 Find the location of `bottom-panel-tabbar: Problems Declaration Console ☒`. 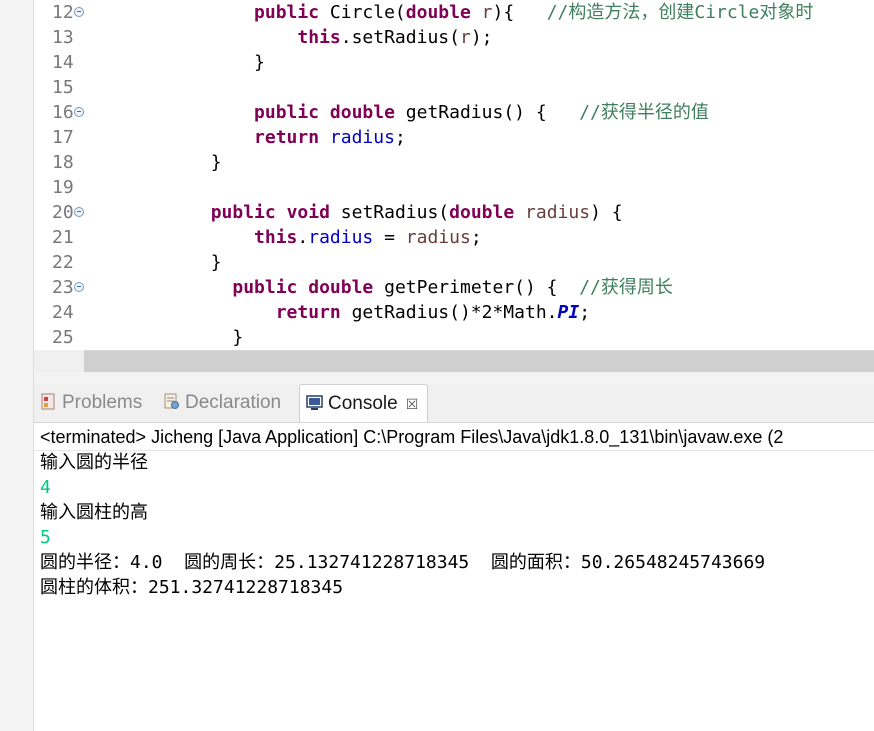

bottom-panel-tabbar: Problems Declaration Console ☒ is located at coordinates (454, 403).